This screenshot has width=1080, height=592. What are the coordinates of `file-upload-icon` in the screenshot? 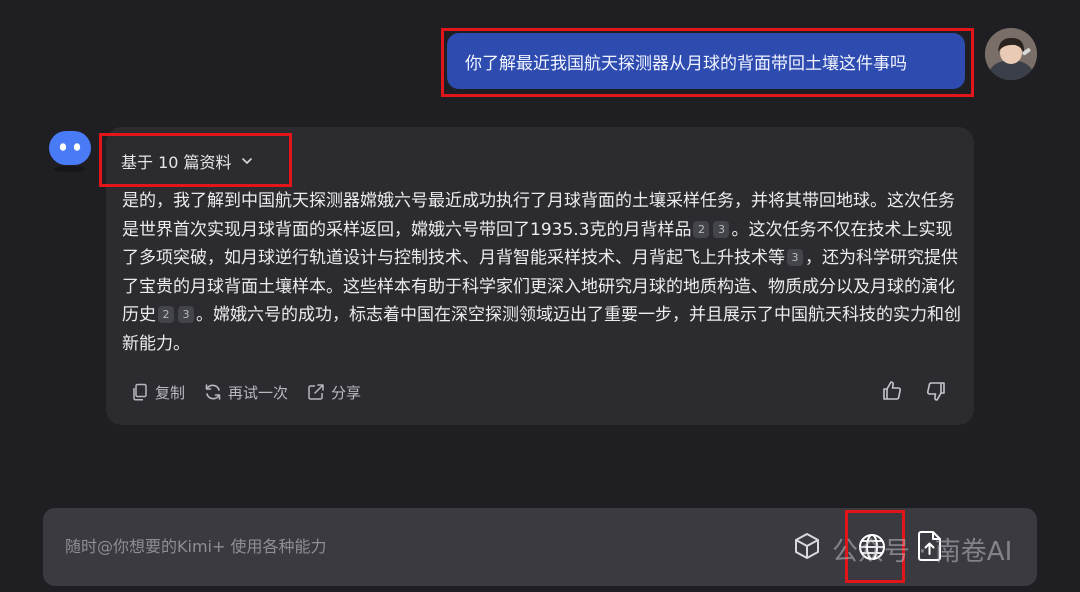 It's located at (930, 546).